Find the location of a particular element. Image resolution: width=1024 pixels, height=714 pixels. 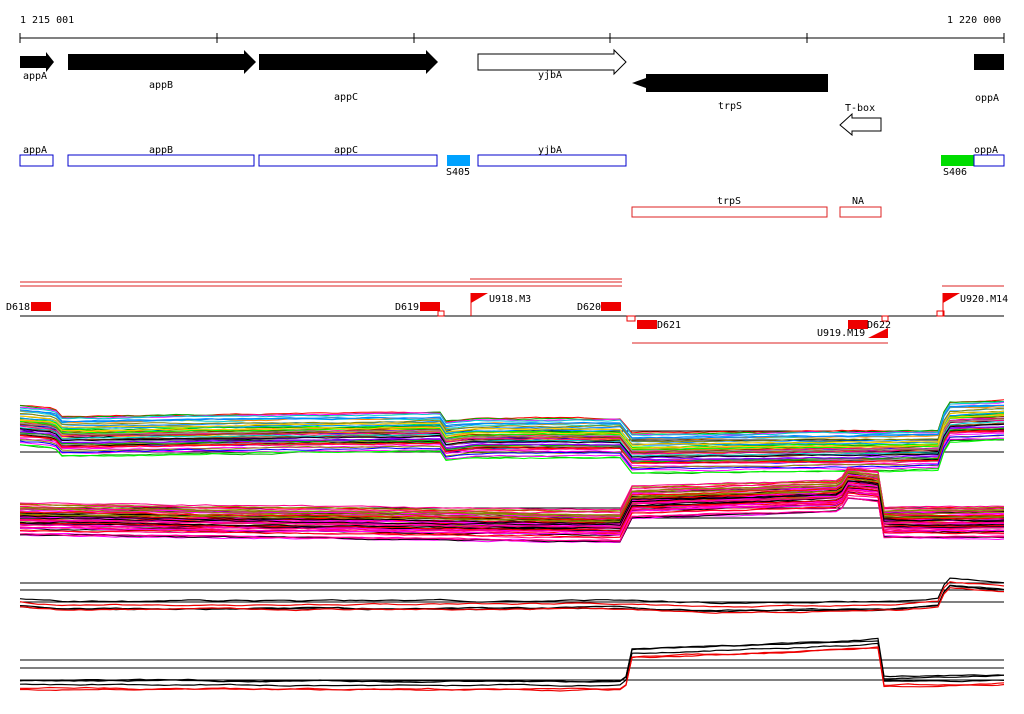

feature-label-NA: NA is located at coordinates (858, 201).